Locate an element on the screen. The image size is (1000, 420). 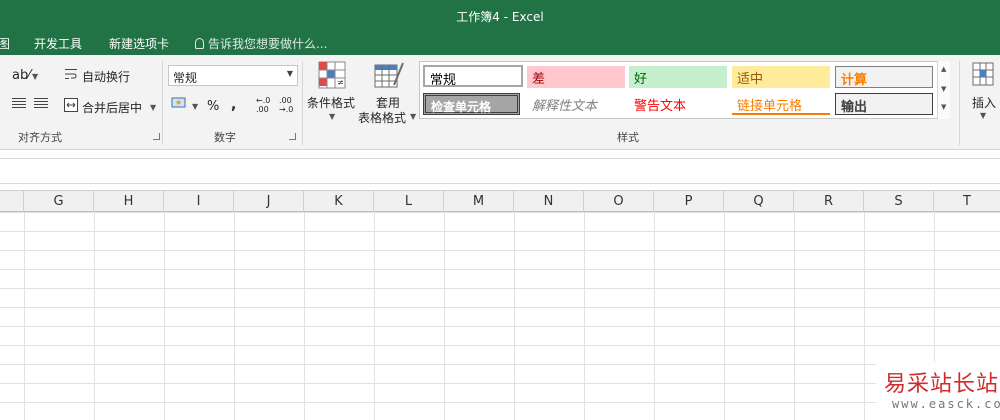
conditional-formatting-button: 条件格式 is located at coordinates (331, 102).